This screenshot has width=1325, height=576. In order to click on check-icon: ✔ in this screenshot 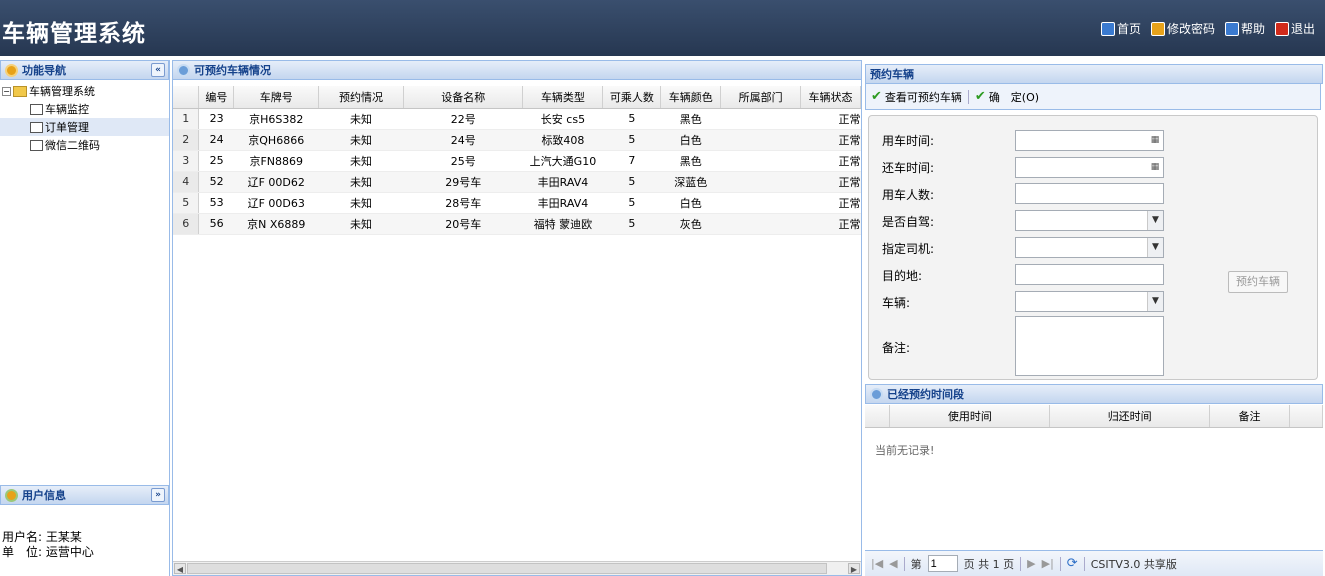, I will do `click(876, 96)`.